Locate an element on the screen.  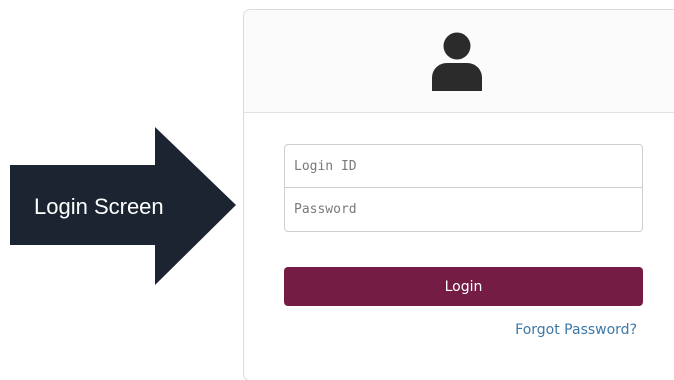
callout-label: Login Screen is located at coordinates (99, 206).